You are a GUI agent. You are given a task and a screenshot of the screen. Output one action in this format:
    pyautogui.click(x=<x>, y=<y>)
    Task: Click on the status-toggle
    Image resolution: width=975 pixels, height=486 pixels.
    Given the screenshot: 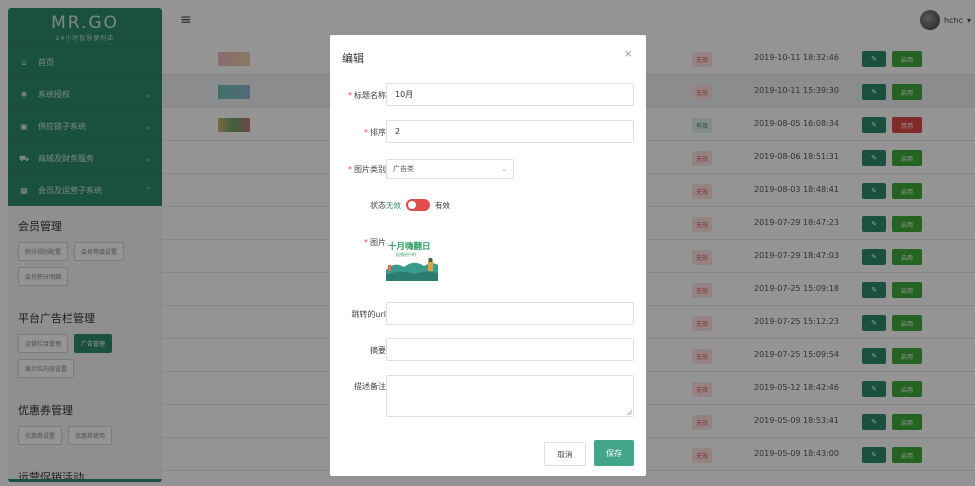 What is the action you would take?
    pyautogui.click(x=418, y=205)
    